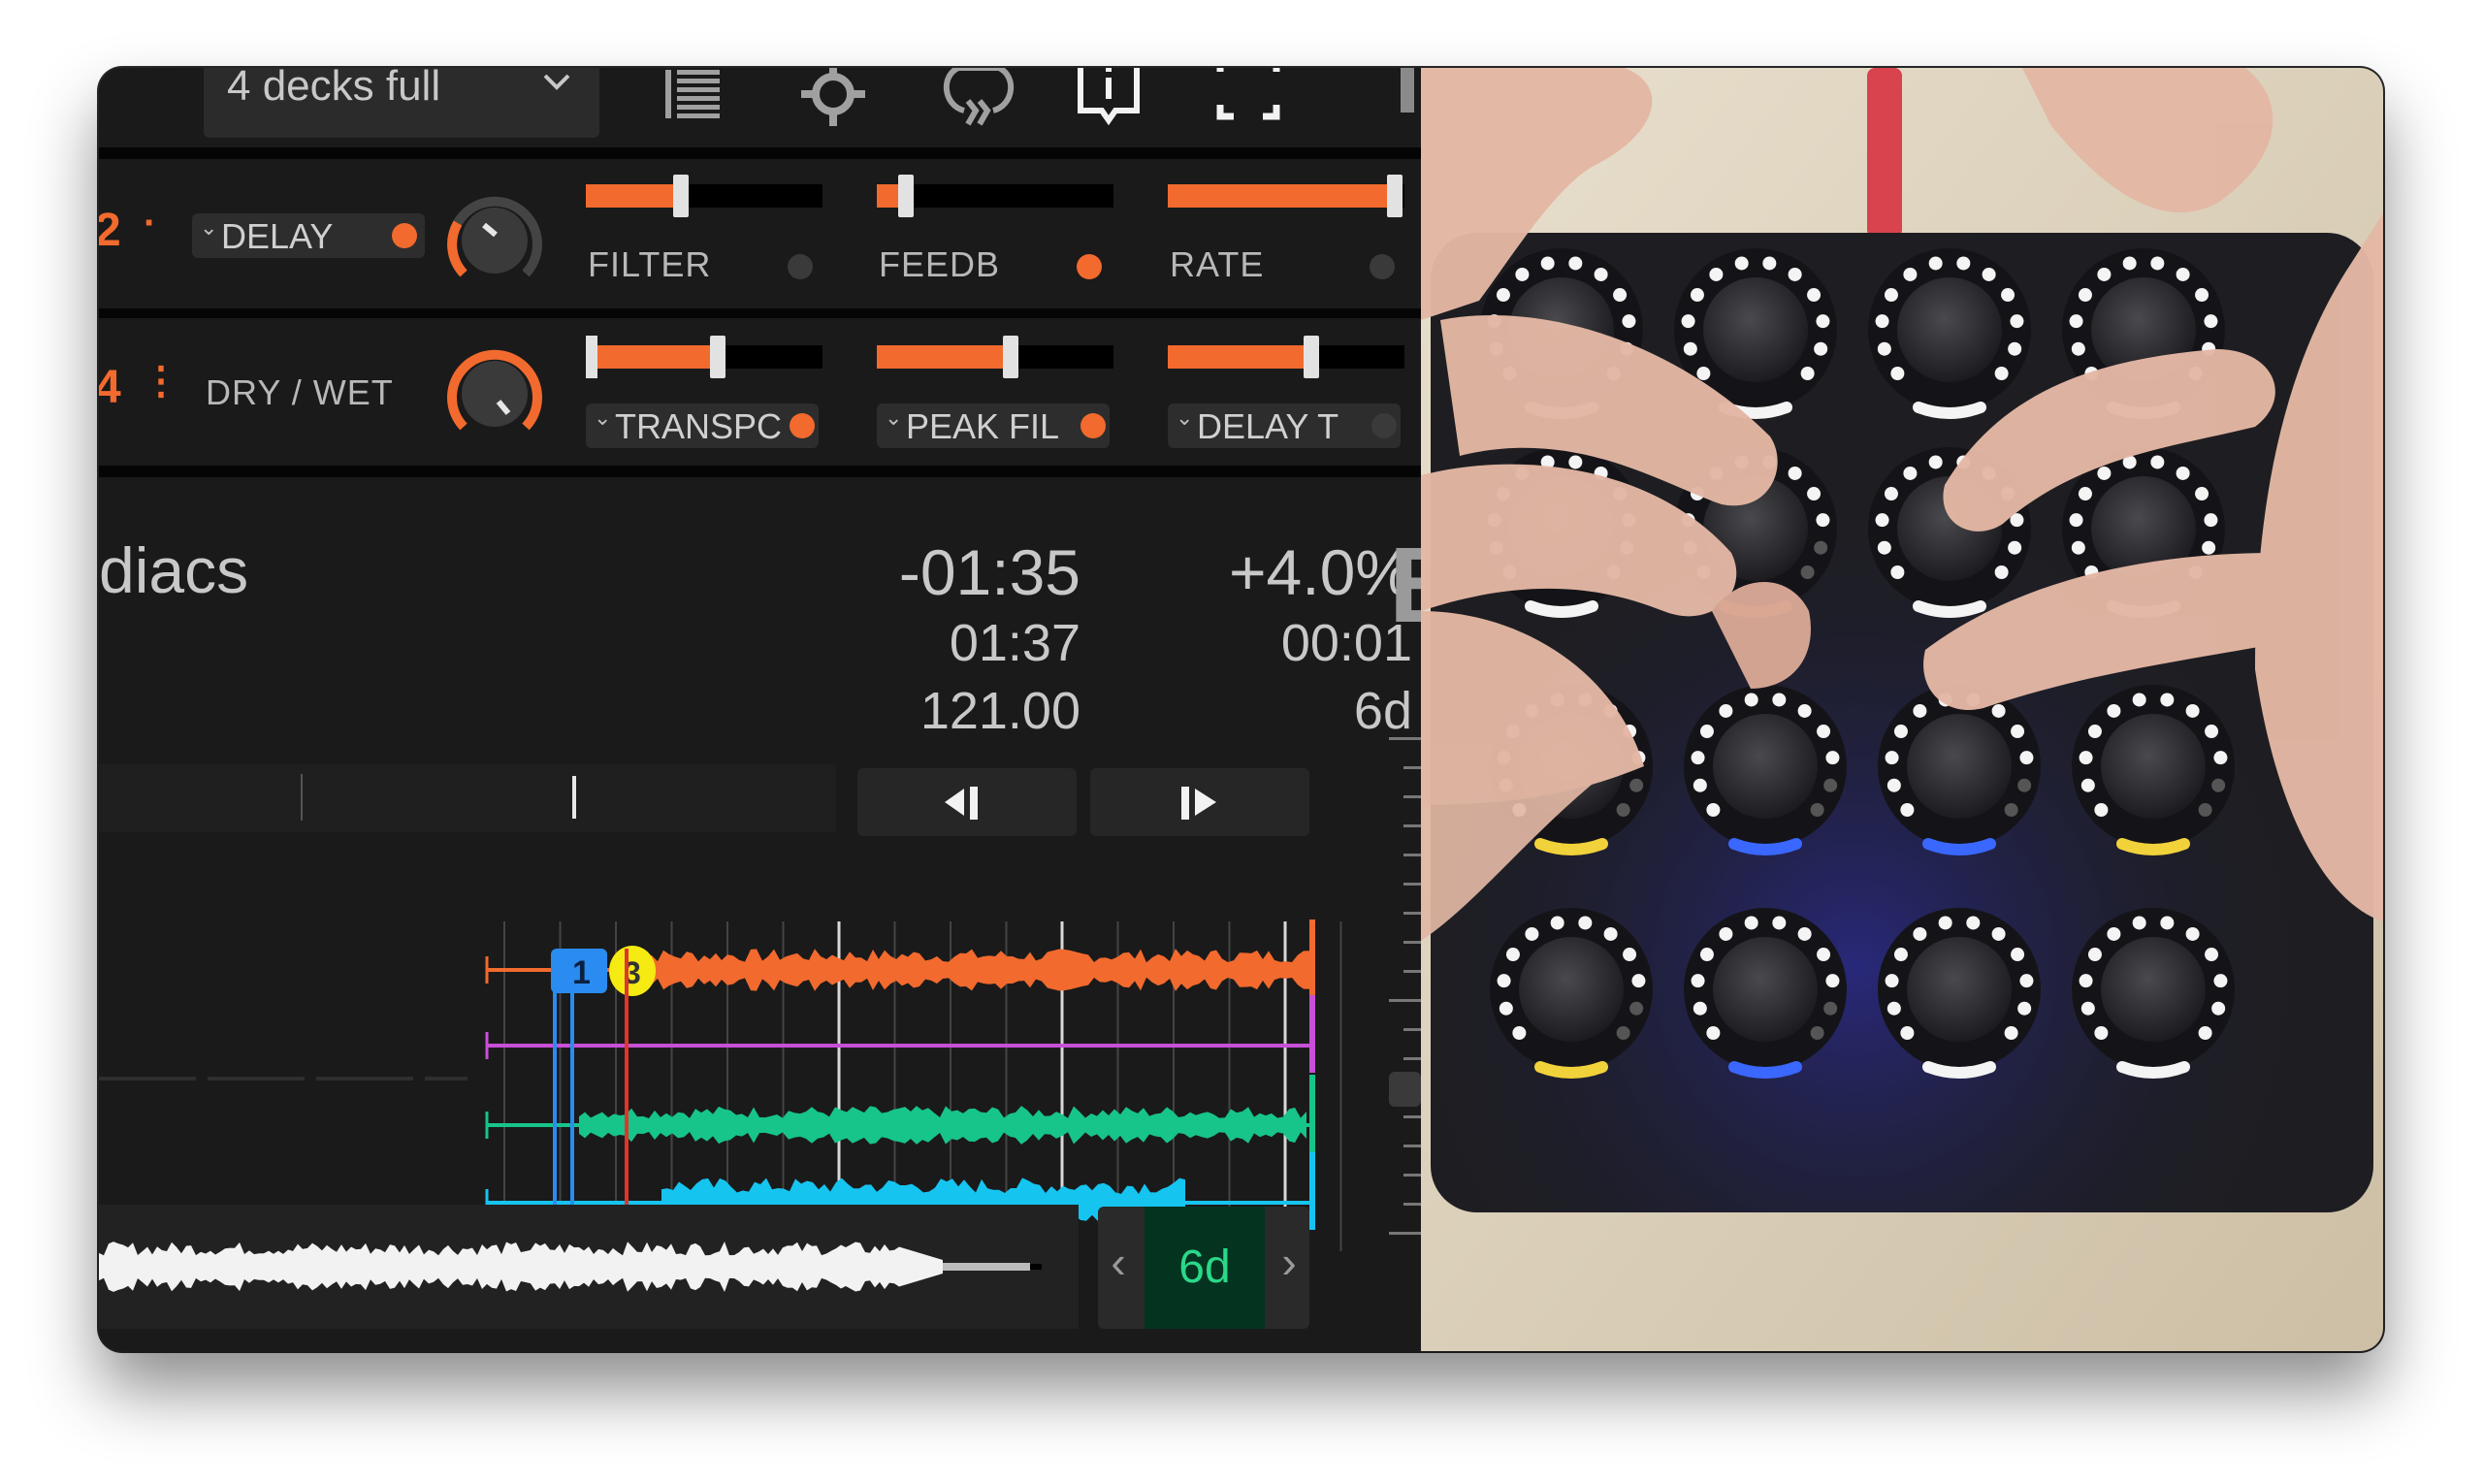 This screenshot has height=1484, width=2483. I want to click on fx-param-slider-filter, so click(704, 196).